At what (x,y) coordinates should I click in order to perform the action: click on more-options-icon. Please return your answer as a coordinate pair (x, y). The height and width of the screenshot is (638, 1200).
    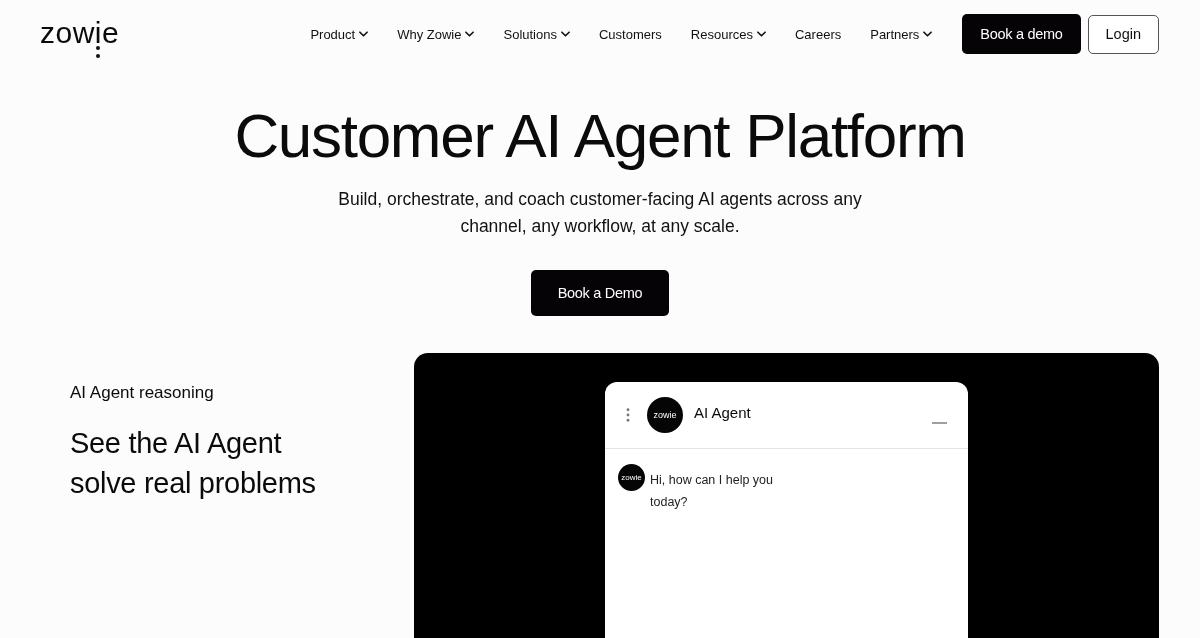
    Looking at the image, I should click on (628, 415).